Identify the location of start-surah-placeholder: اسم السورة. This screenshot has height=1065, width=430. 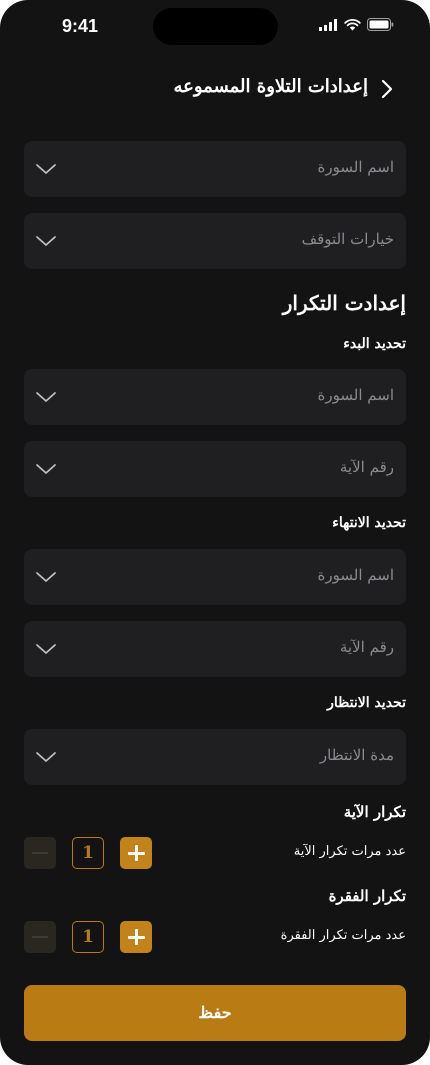
(355, 395).